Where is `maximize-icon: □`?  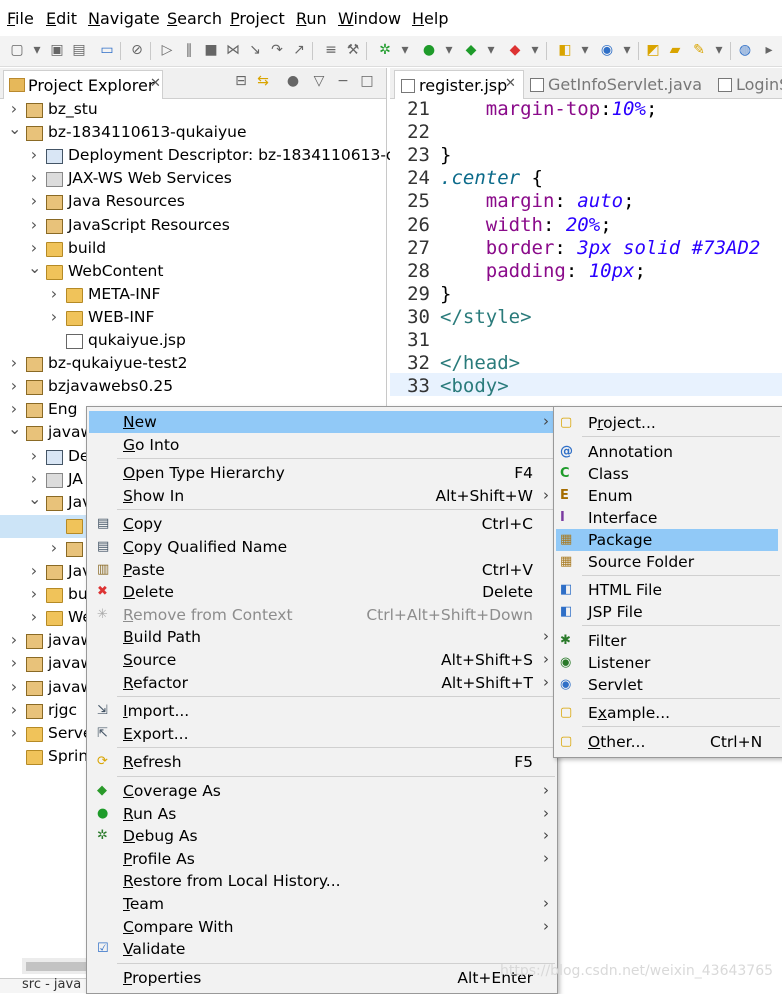 maximize-icon: □ is located at coordinates (367, 81).